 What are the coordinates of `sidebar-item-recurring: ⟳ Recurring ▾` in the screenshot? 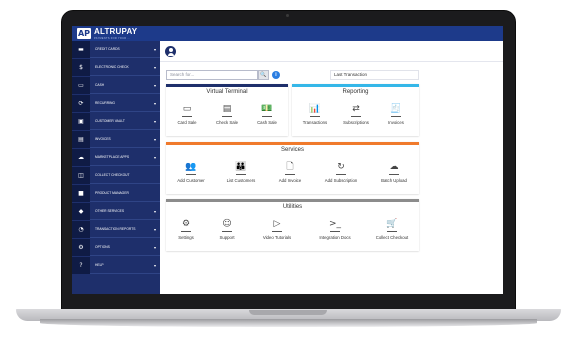 It's located at (116, 103).